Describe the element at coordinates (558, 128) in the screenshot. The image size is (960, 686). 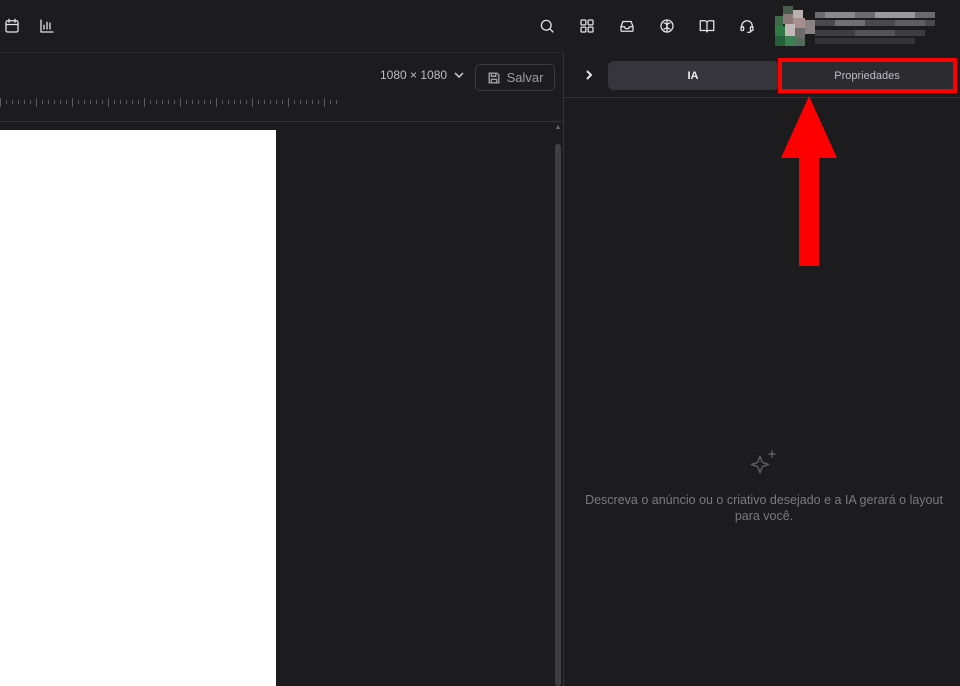
I see `scroll-up-arrow: ▲` at that location.